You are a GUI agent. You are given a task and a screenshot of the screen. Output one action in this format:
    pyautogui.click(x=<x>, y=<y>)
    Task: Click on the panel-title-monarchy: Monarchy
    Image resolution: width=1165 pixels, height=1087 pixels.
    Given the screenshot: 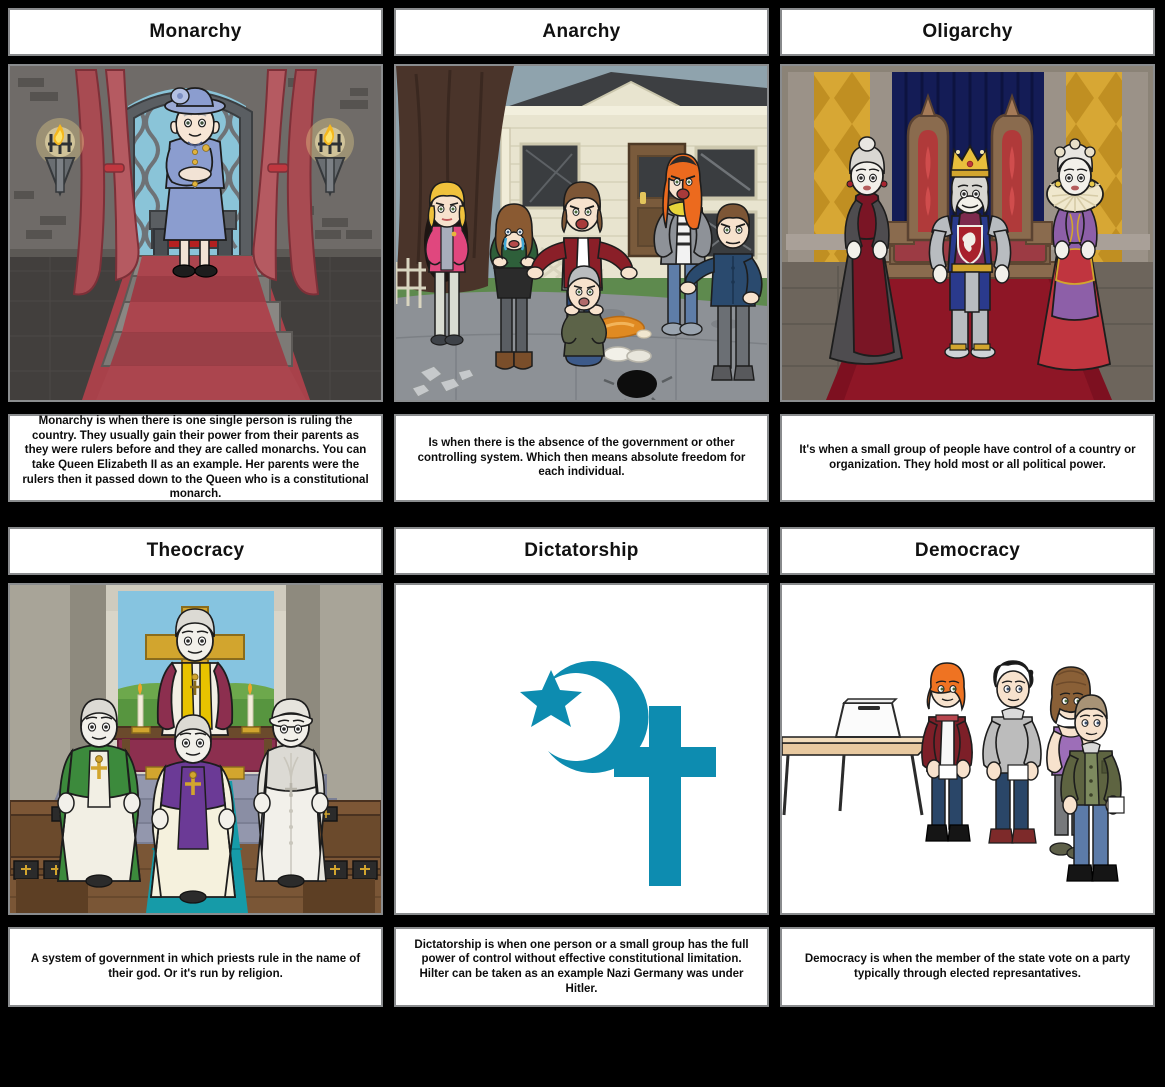 What is the action you would take?
    pyautogui.click(x=195, y=32)
    